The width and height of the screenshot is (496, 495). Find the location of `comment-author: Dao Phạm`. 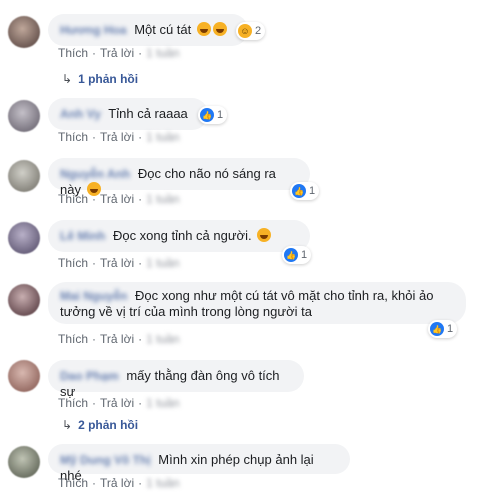

comment-author: Dao Phạm is located at coordinates (89, 376).